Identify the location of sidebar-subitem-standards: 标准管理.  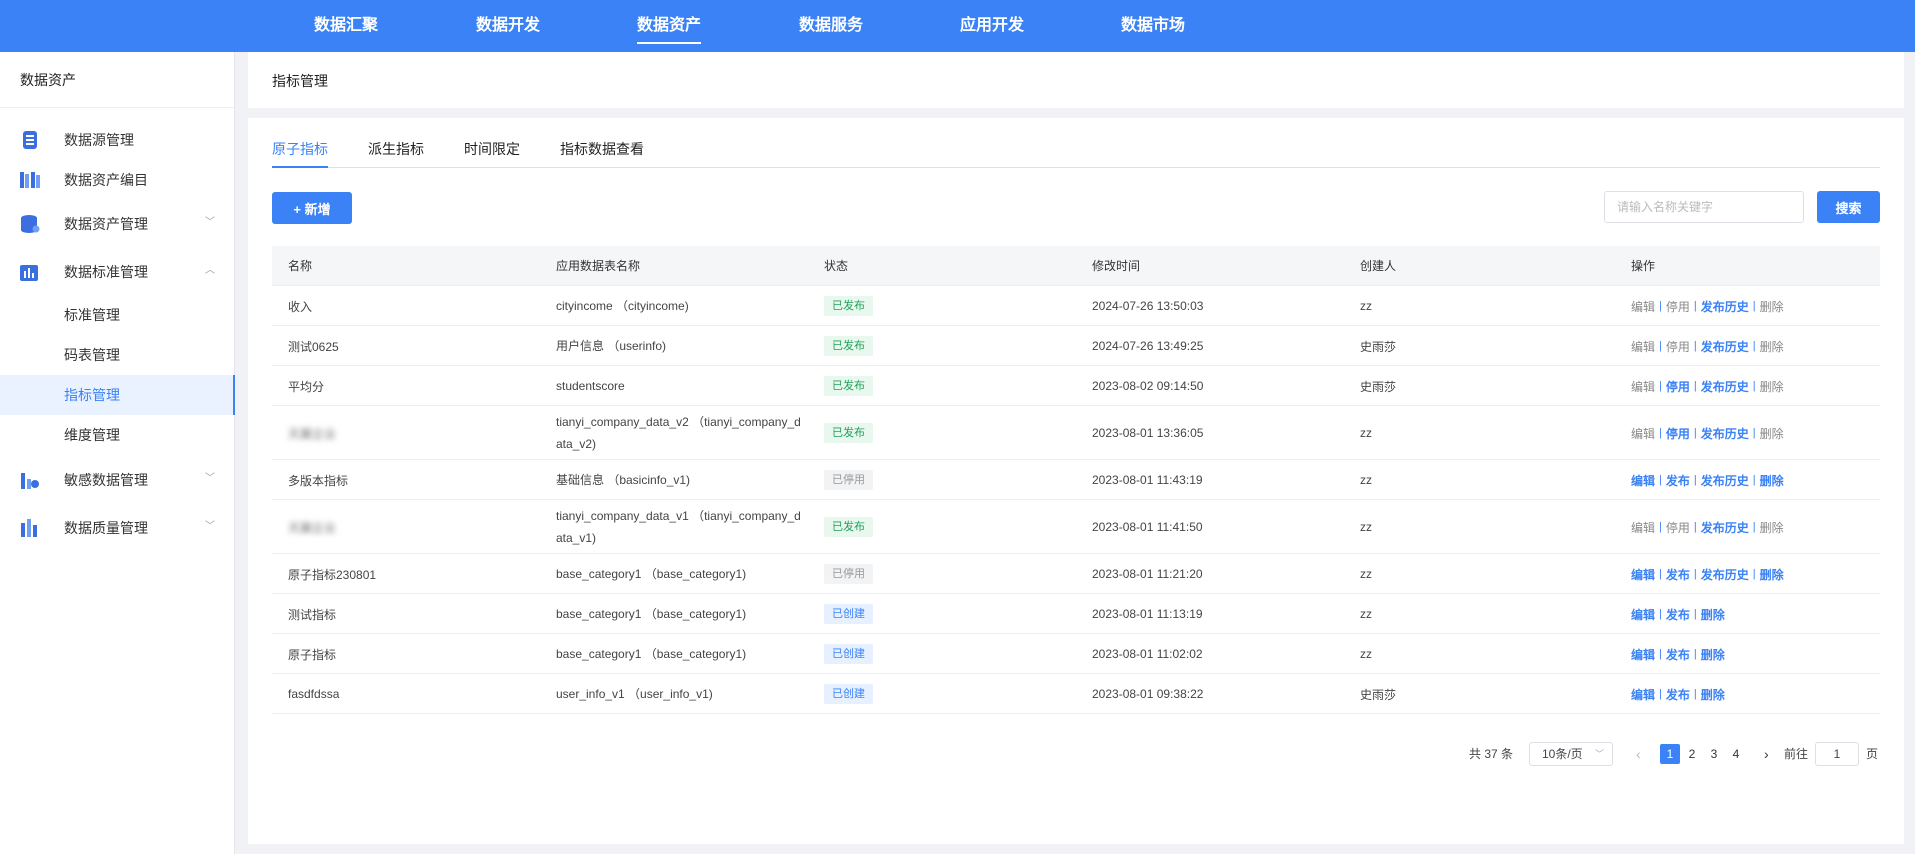
(117, 315).